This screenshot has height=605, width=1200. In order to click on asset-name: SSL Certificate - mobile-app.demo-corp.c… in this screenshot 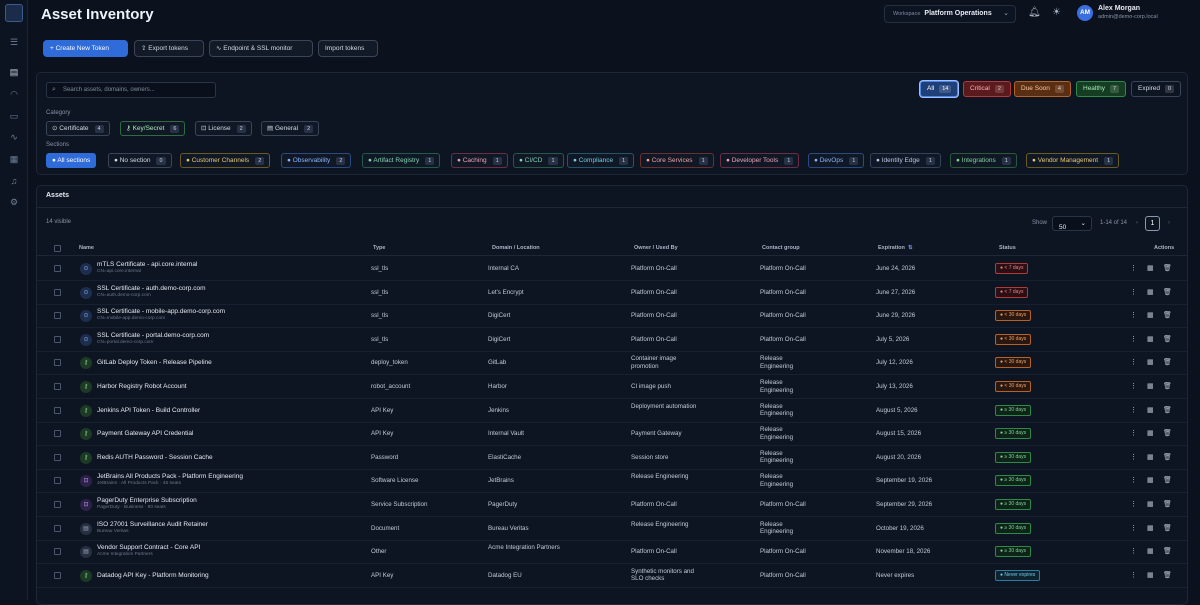, I will do `click(161, 311)`.